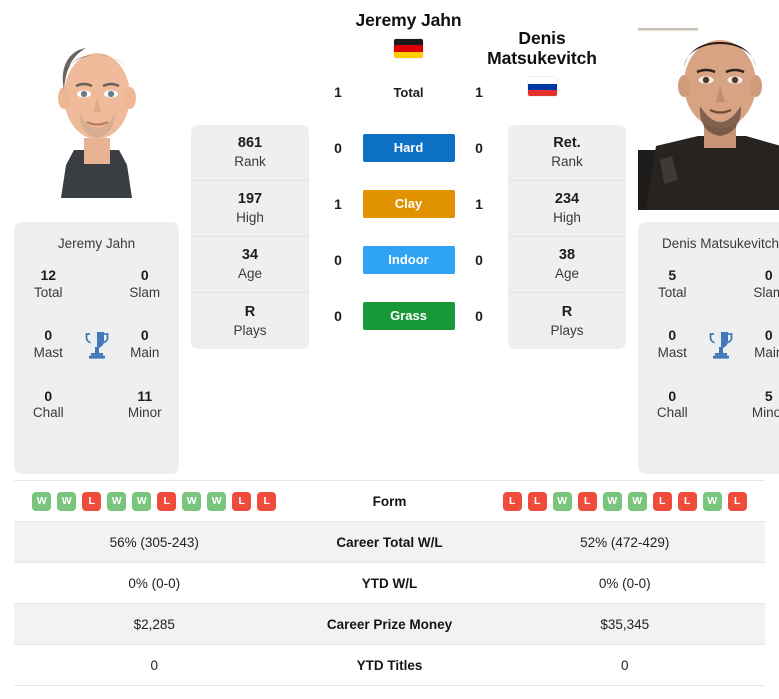 Image resolution: width=779 pixels, height=699 pixels. I want to click on left-stats-column: 861 Rank 197 High 34 Age R Plays, so click(250, 242).